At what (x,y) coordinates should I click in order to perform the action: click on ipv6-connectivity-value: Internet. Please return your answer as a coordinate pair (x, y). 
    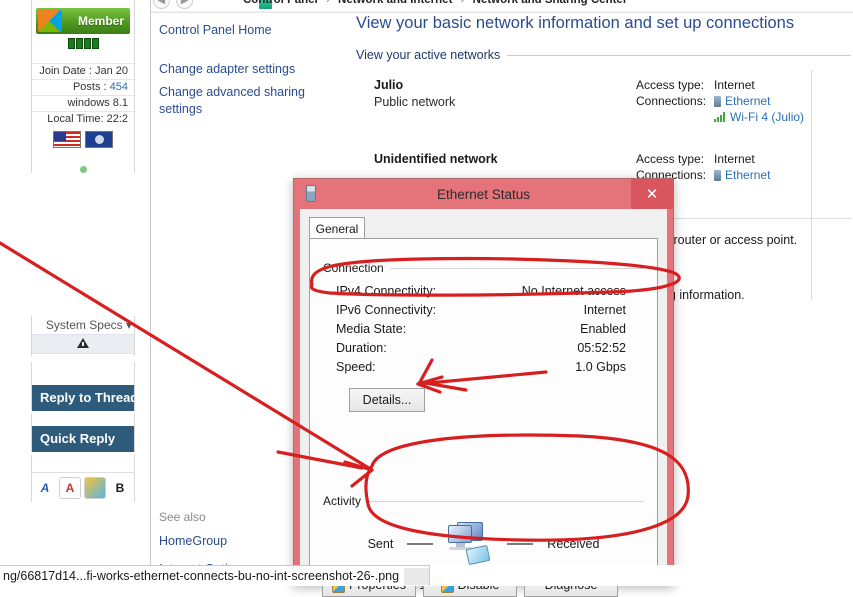
    Looking at the image, I should click on (604, 309).